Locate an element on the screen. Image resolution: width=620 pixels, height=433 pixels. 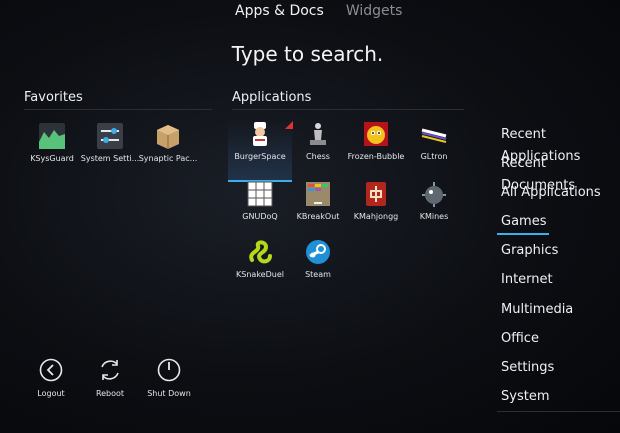
shutdown-button: Shut Down is located at coordinates (169, 378).